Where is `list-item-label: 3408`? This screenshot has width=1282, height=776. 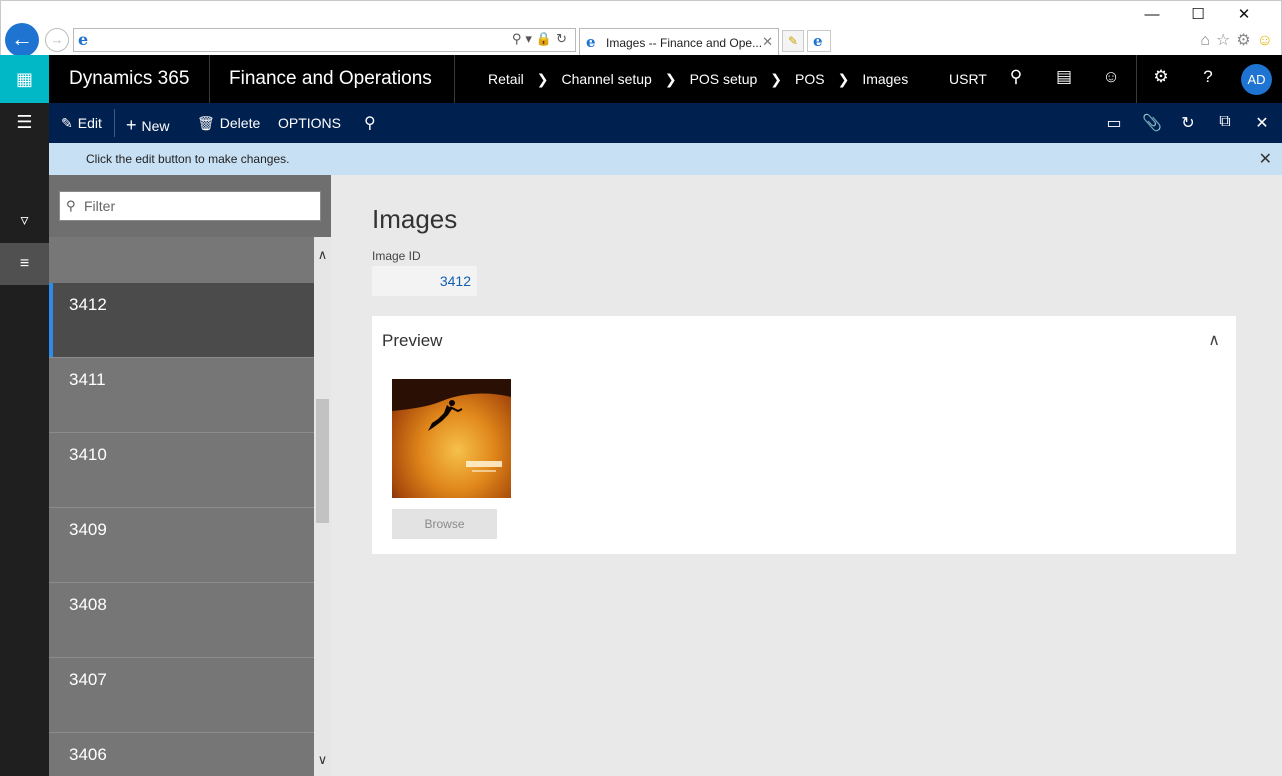 list-item-label: 3408 is located at coordinates (88, 604).